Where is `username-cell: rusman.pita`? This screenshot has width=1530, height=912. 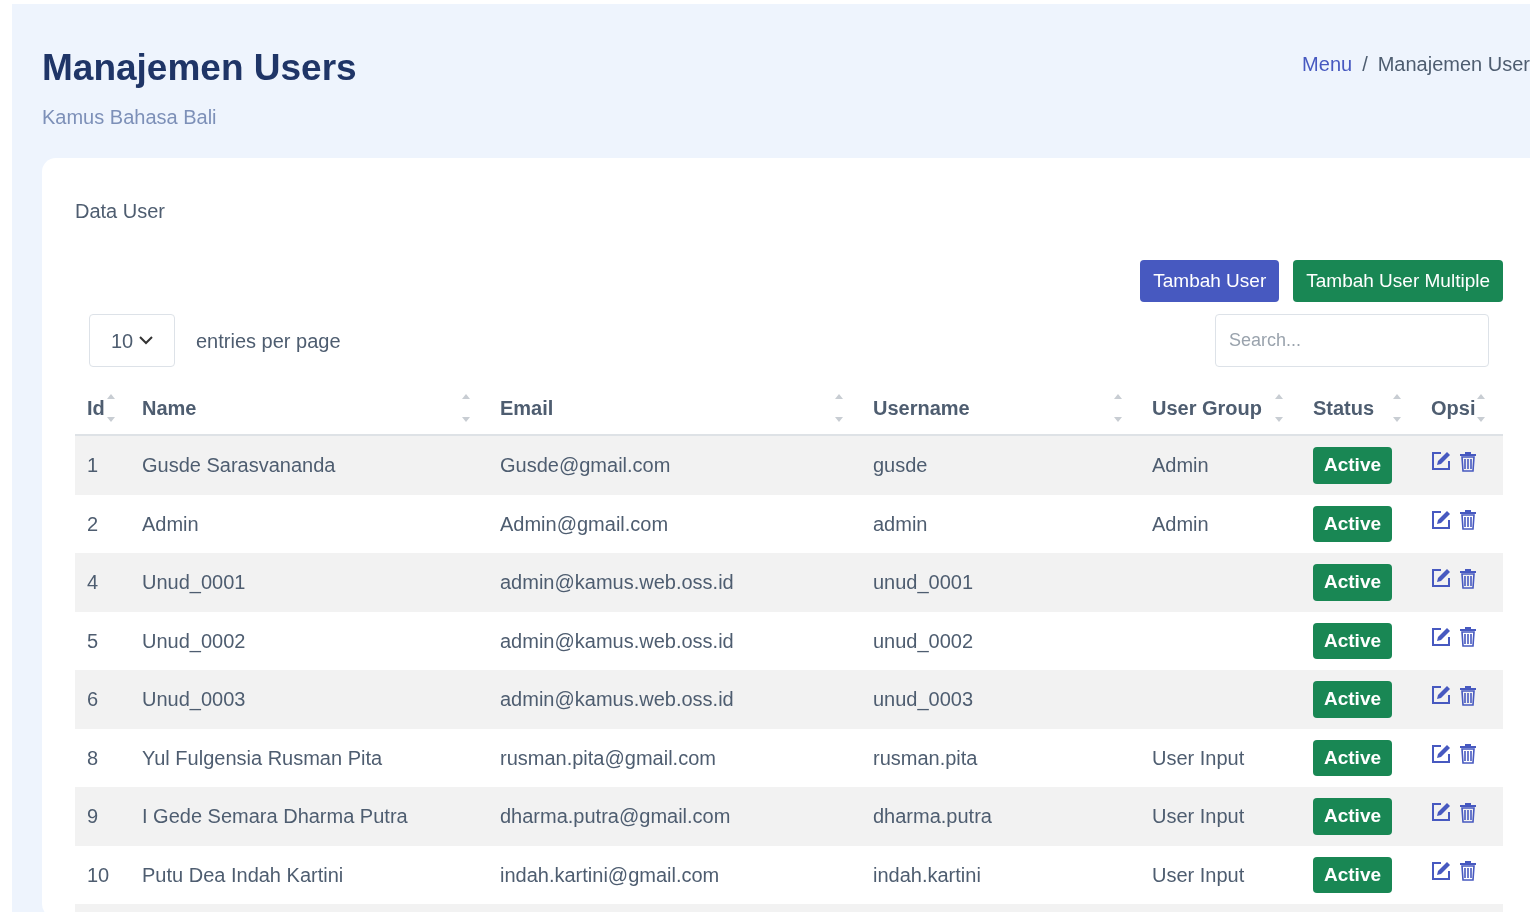
username-cell: rusman.pita is located at coordinates (925, 757).